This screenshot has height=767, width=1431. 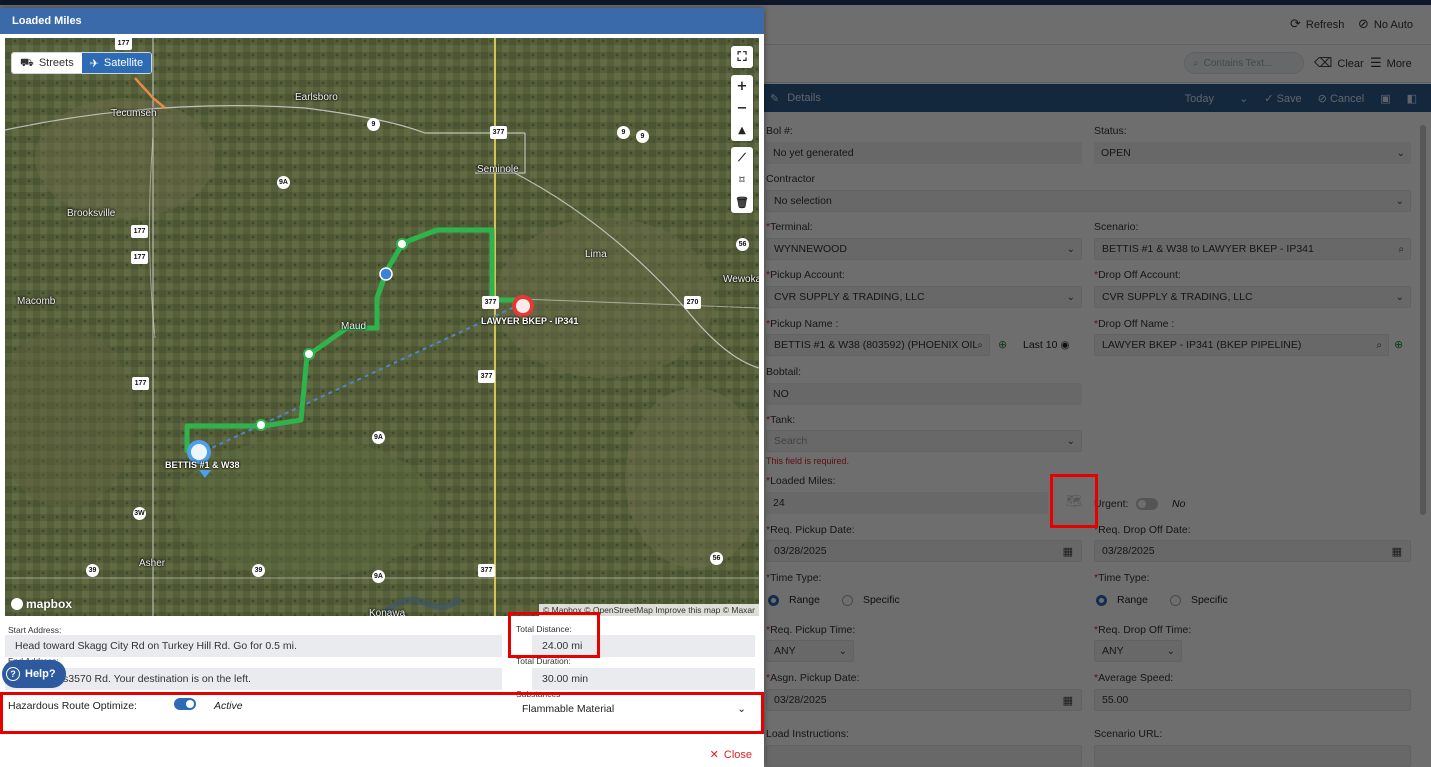 I want to click on clear-label: Clear, so click(x=1350, y=63).